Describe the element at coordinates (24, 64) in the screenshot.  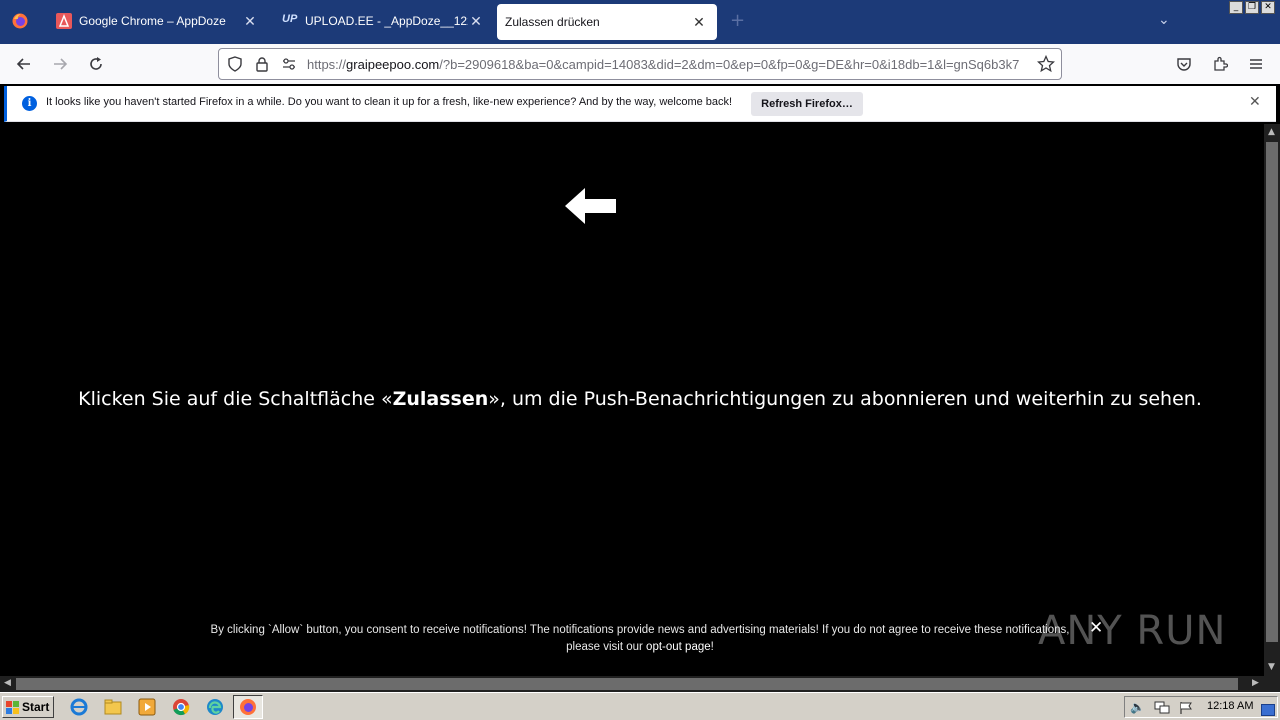
I see `back-icon` at that location.